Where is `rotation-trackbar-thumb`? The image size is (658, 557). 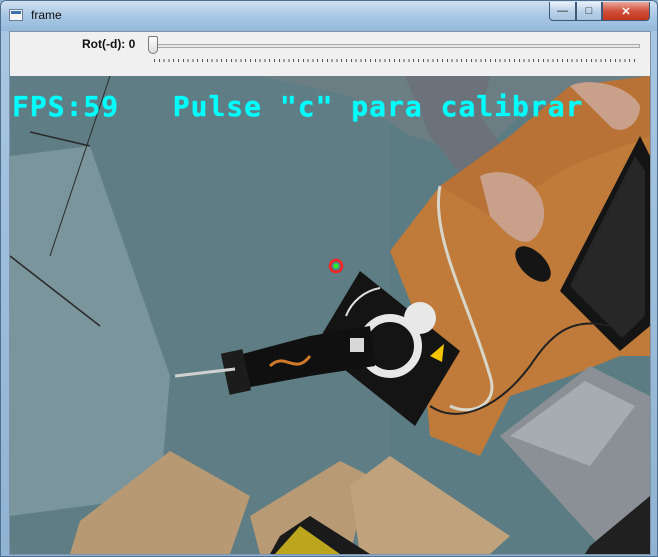 rotation-trackbar-thumb is located at coordinates (153, 45).